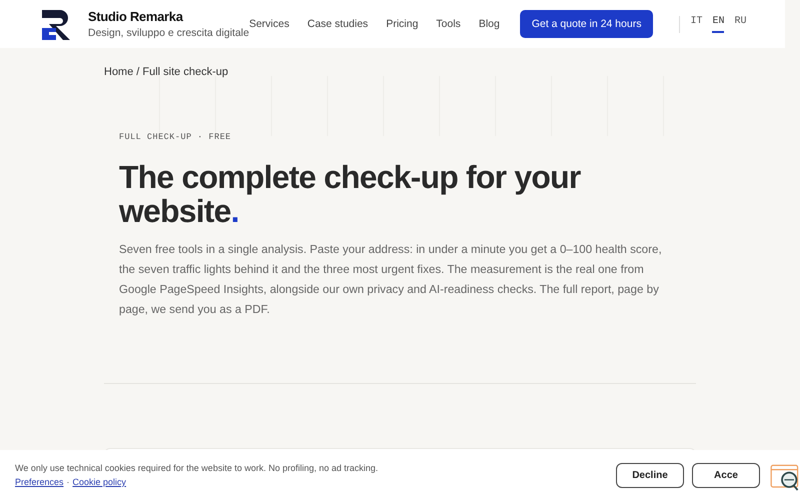 The width and height of the screenshot is (800, 500). What do you see at coordinates (350, 194) in the screenshot?
I see `page-title: The complete check-up for your website.` at bounding box center [350, 194].